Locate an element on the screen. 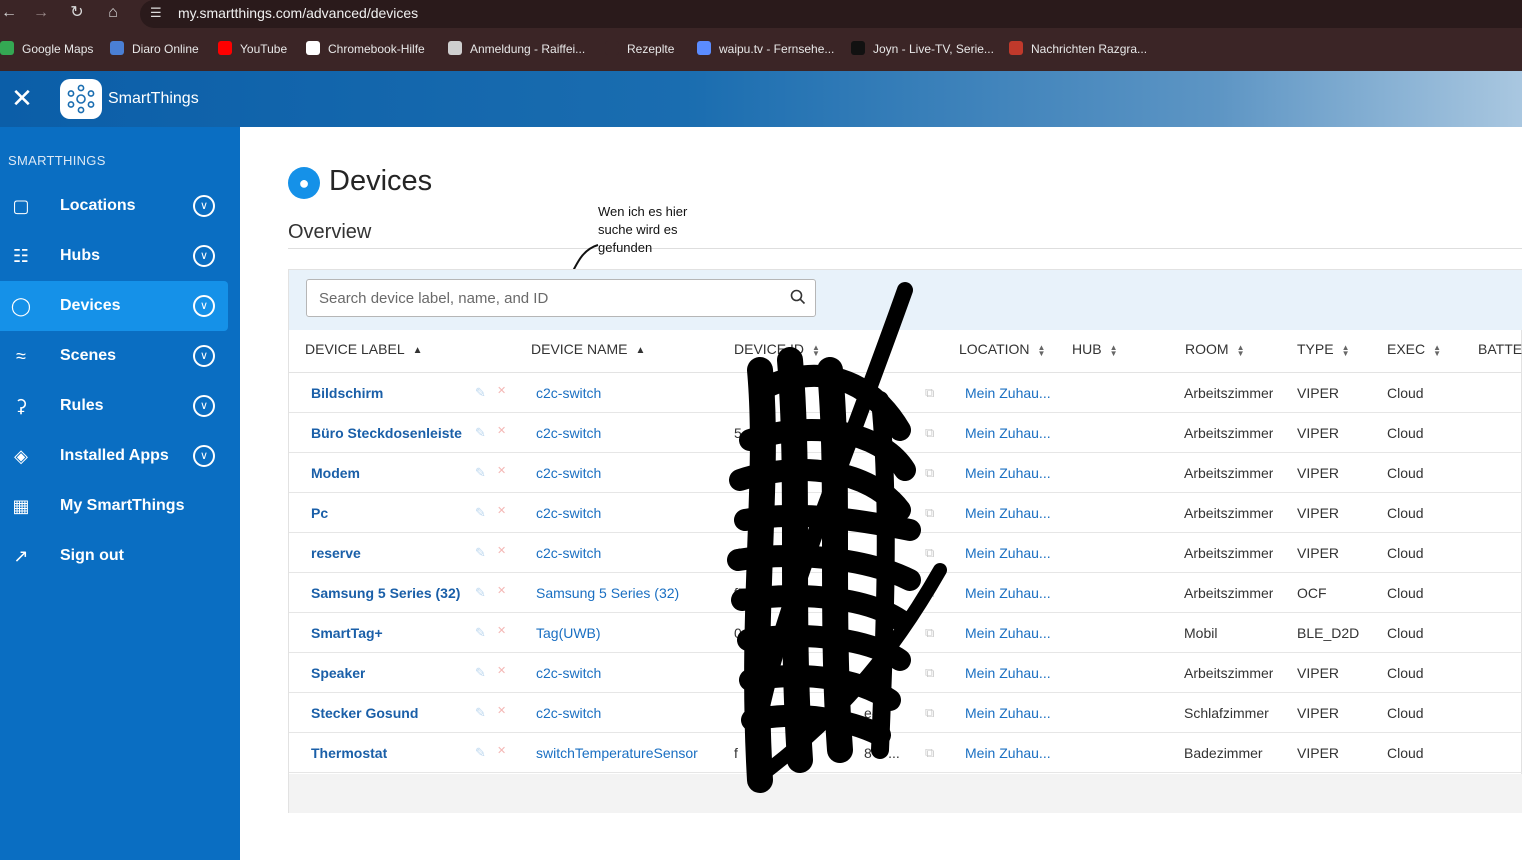  address-bar: ☰ my.smartthings.com/advanced/devices is located at coordinates (831, 14).